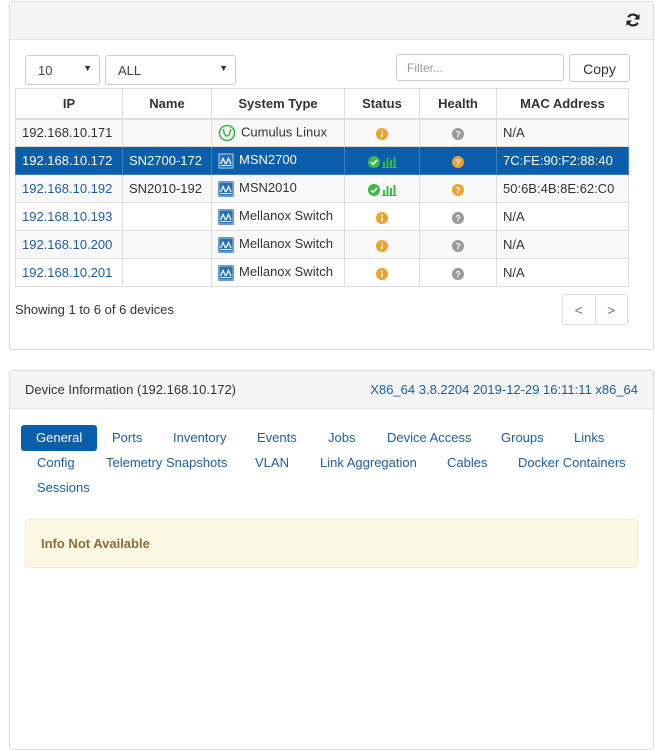  I want to click on table-row: 192.168.10.193 Mellanox Switch? N/A, so click(322, 216).